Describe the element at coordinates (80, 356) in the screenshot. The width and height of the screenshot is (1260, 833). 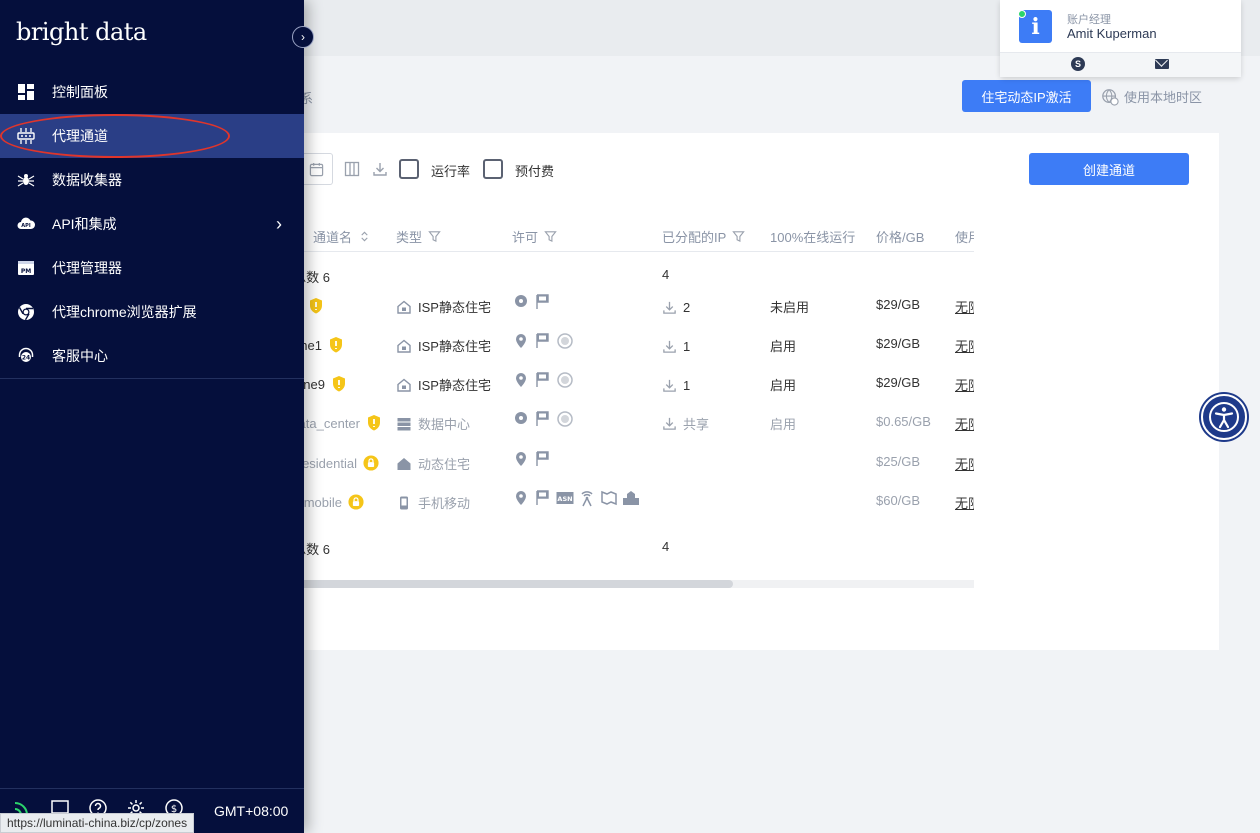
I see `sidebar-item-label: 客服中心` at that location.